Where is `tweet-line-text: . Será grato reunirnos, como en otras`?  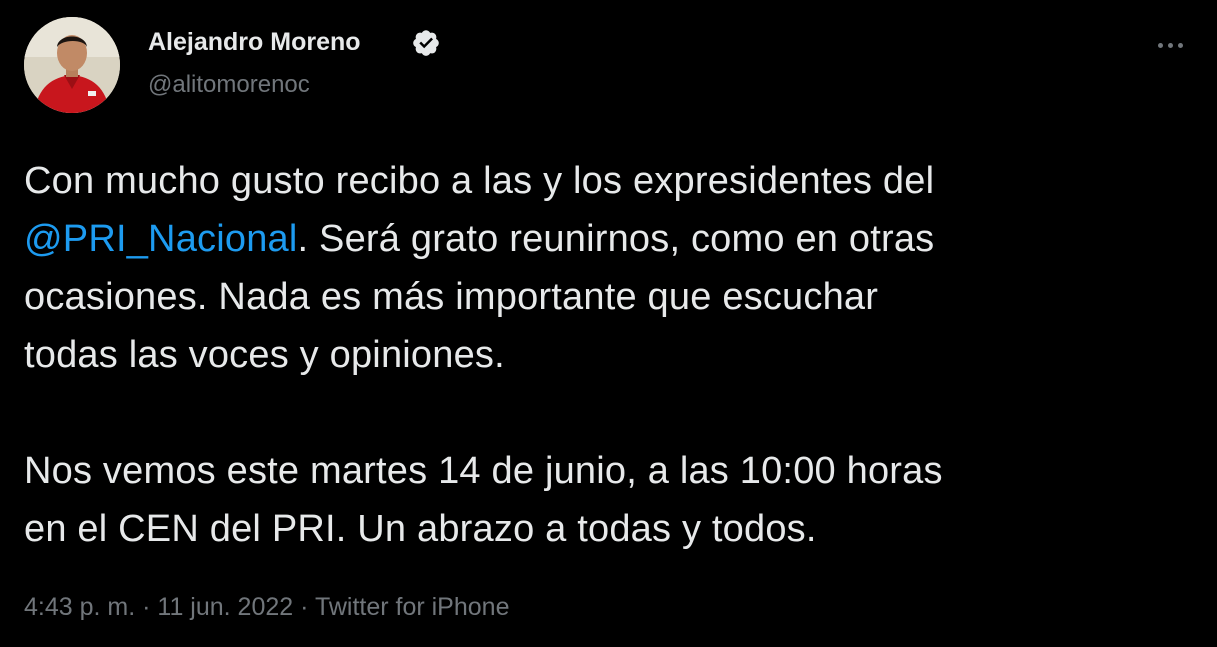
tweet-line-text: . Será grato reunirnos, como en otras is located at coordinates (616, 239).